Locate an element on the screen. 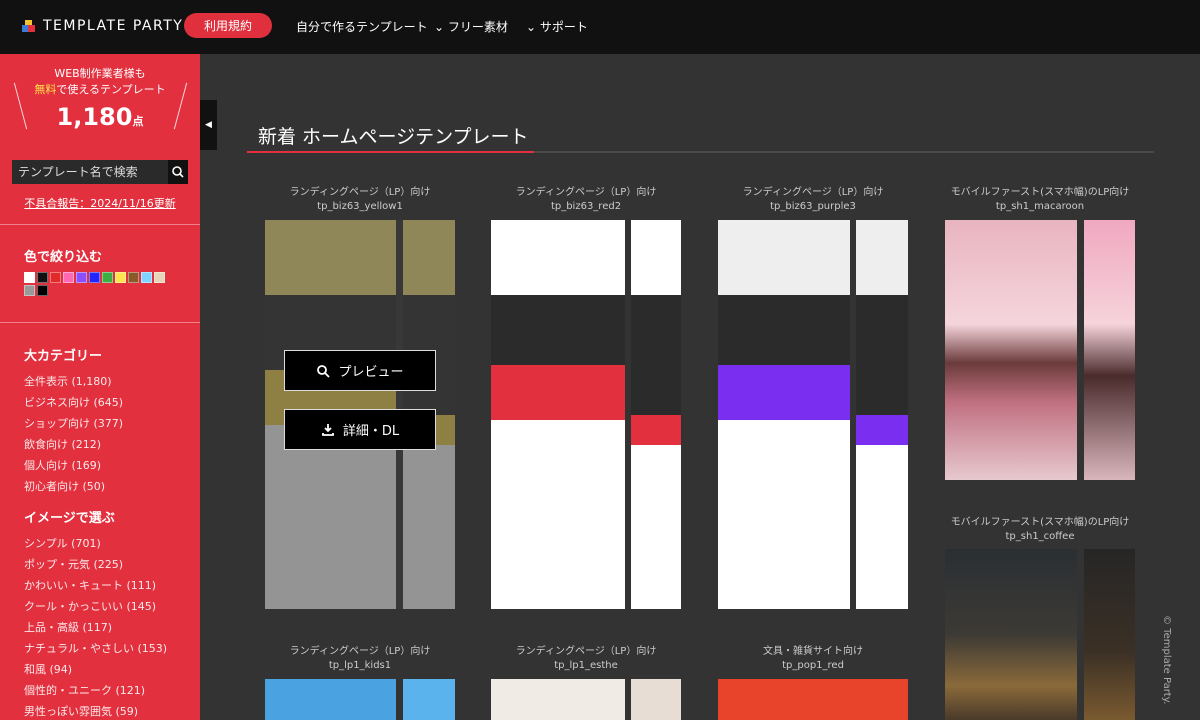 The image size is (1200, 720). card-id: tp_biz63_red2 is located at coordinates (586, 206).